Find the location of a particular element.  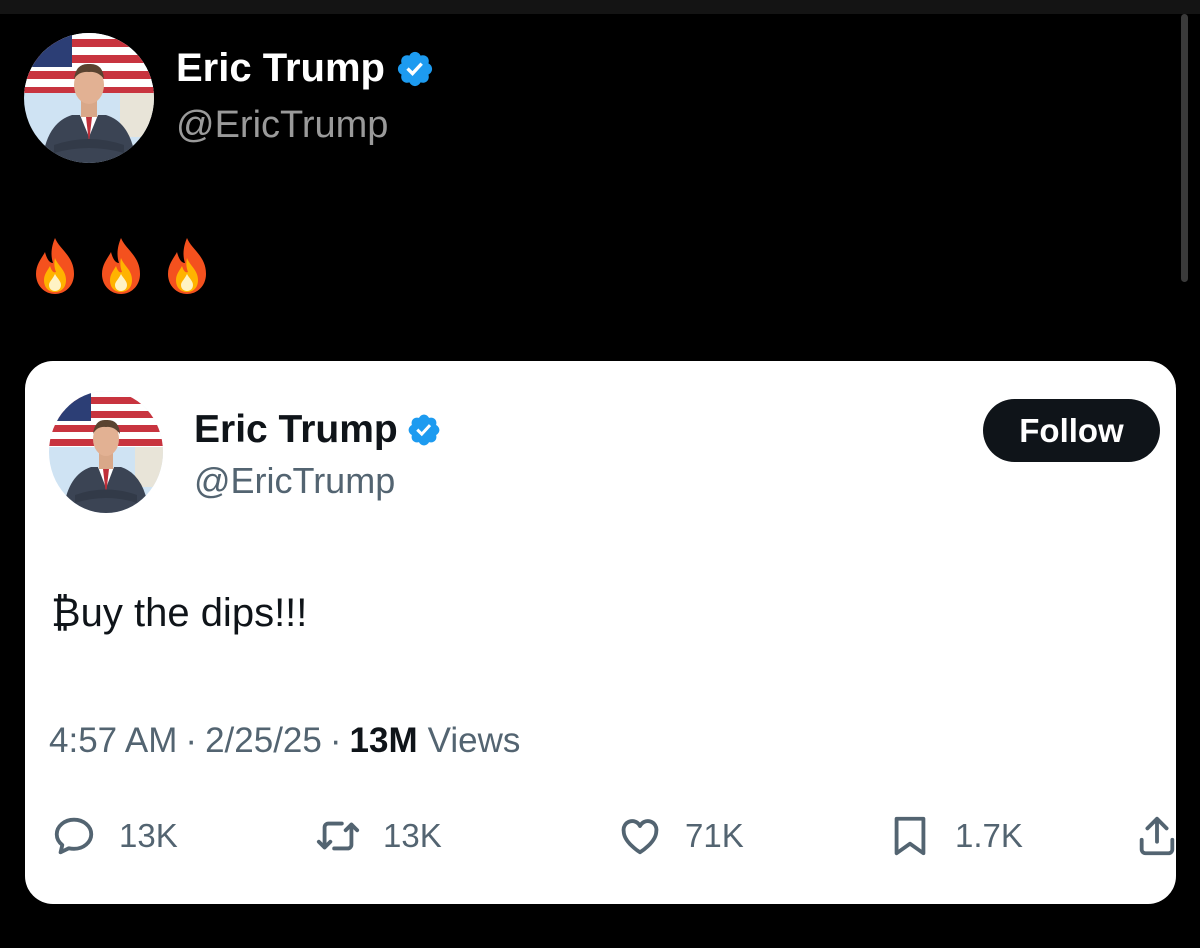

outer-author-name-text: Eric Trump is located at coordinates (280, 68).